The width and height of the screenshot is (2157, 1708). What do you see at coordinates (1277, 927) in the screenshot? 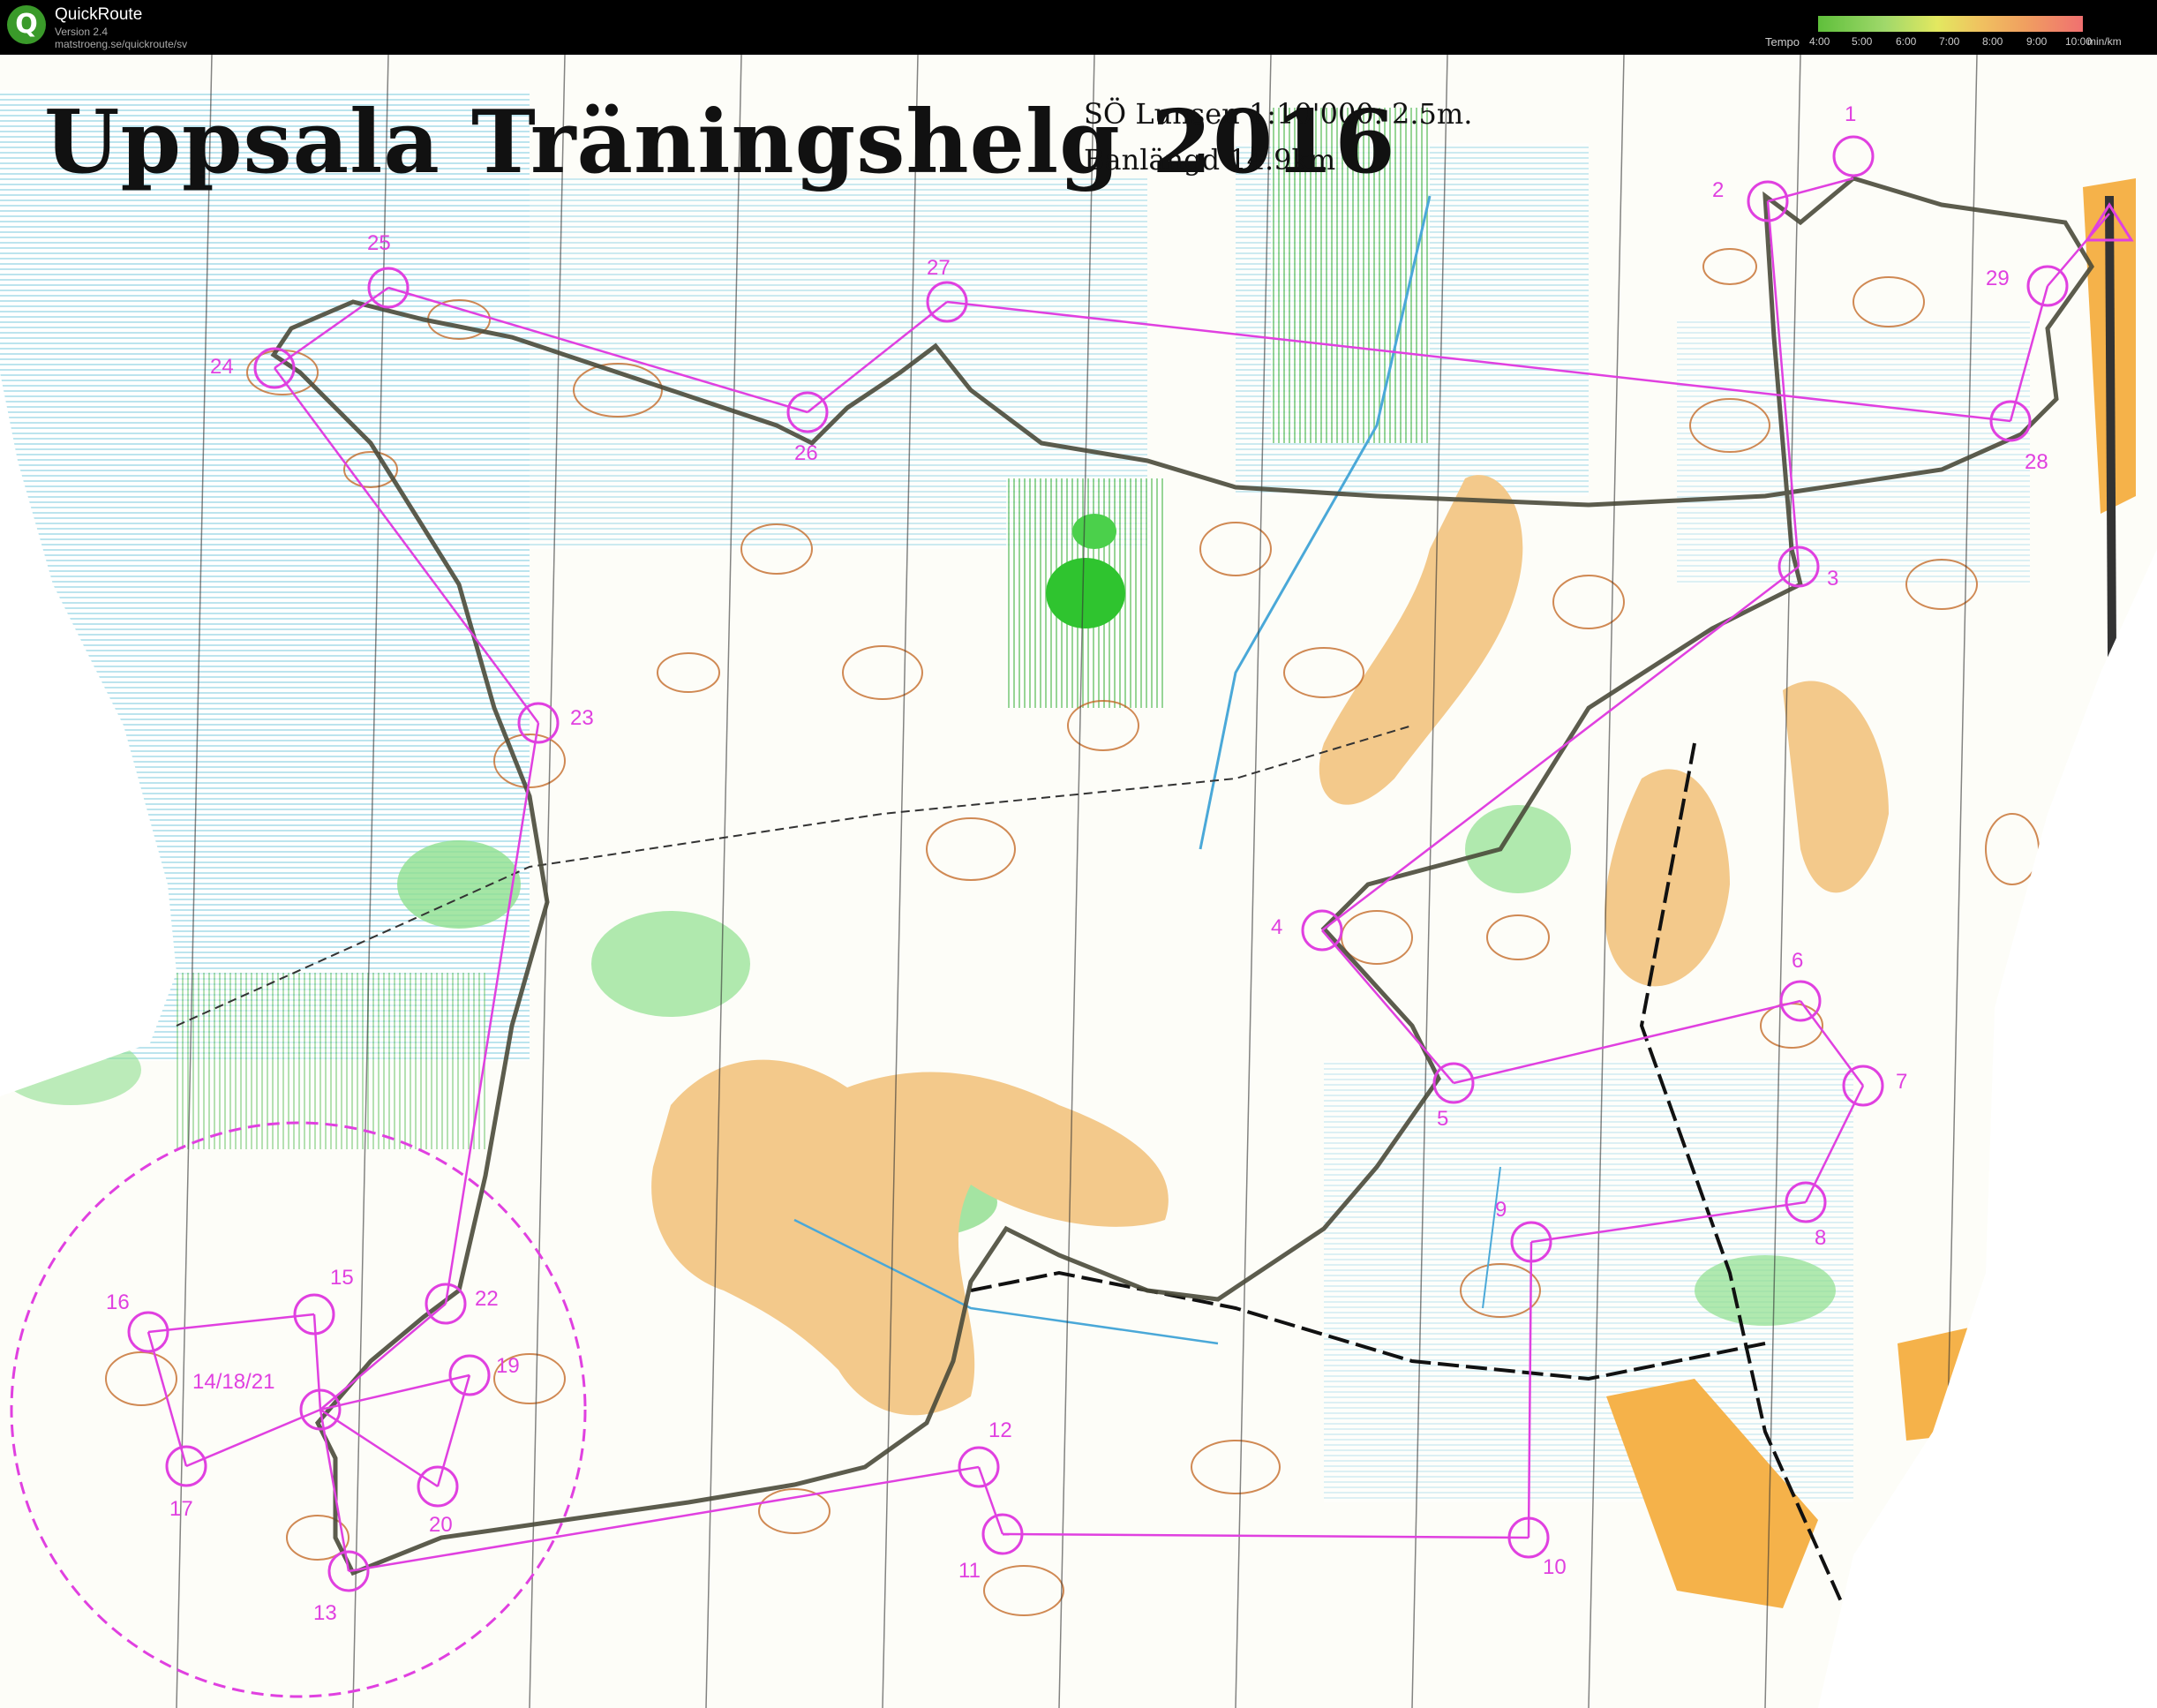
I see `control-label: 4` at bounding box center [1277, 927].